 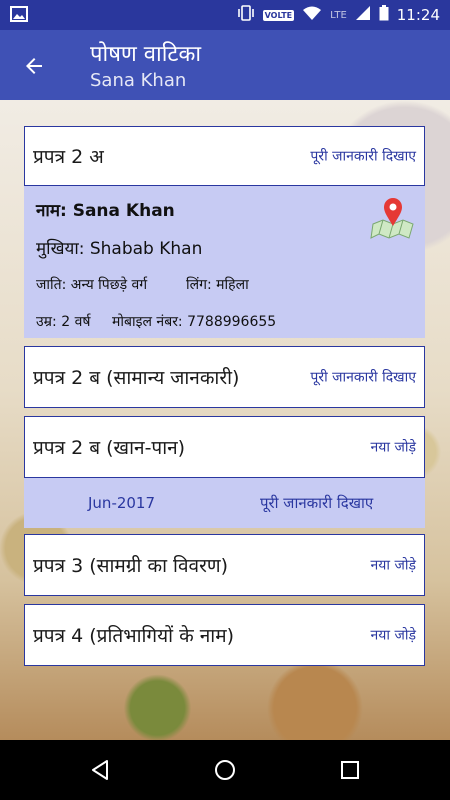 I want to click on food-entry-month: Jun-2017, so click(x=122, y=503).